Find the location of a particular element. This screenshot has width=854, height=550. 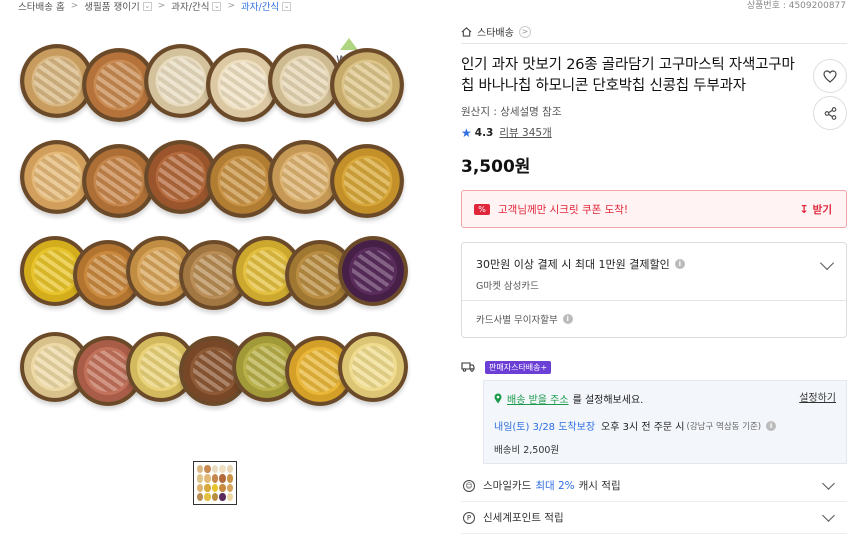

product-number: 상품번호 : 4509200877 is located at coordinates (796, 6).